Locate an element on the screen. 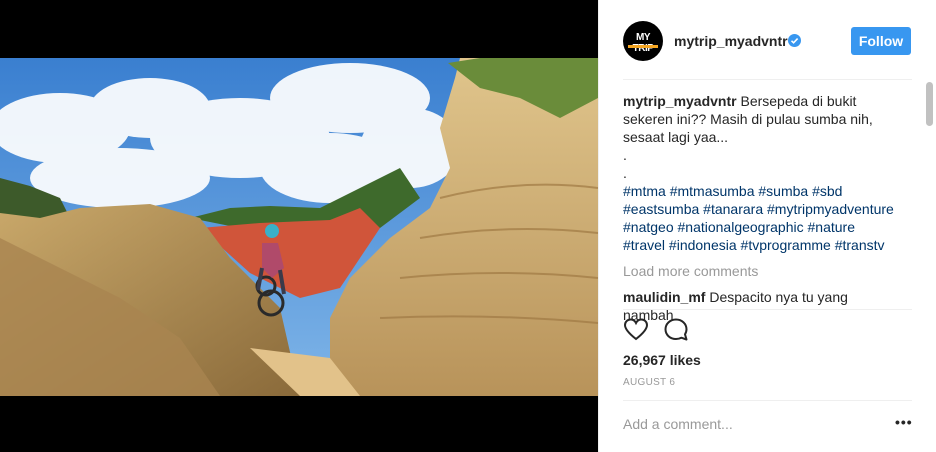  hashtag-link: #nationalgeographic is located at coordinates (741, 227).